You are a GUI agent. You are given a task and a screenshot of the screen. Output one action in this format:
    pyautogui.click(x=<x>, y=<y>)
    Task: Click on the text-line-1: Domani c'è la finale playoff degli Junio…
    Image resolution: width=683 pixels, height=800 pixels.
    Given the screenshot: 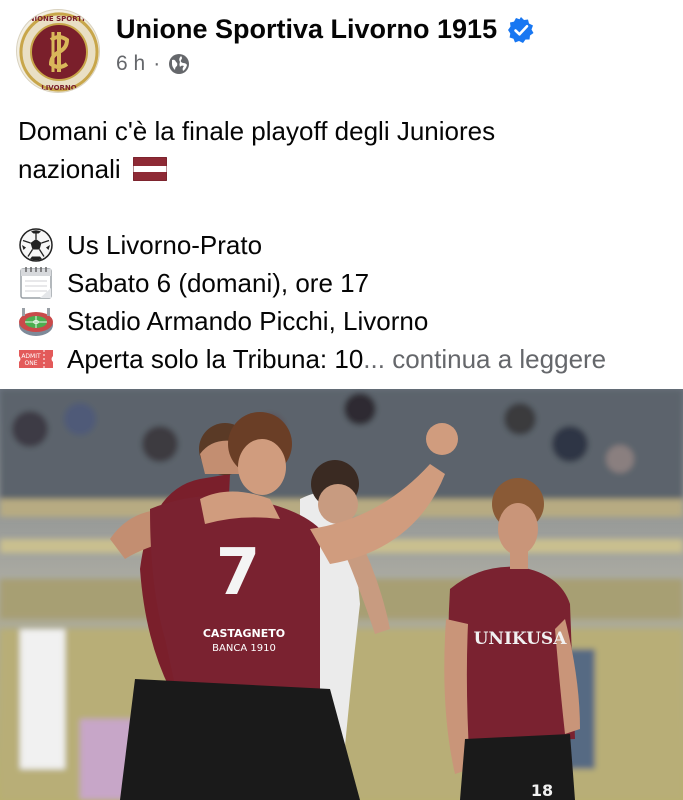 What is the action you would take?
    pyautogui.click(x=348, y=131)
    